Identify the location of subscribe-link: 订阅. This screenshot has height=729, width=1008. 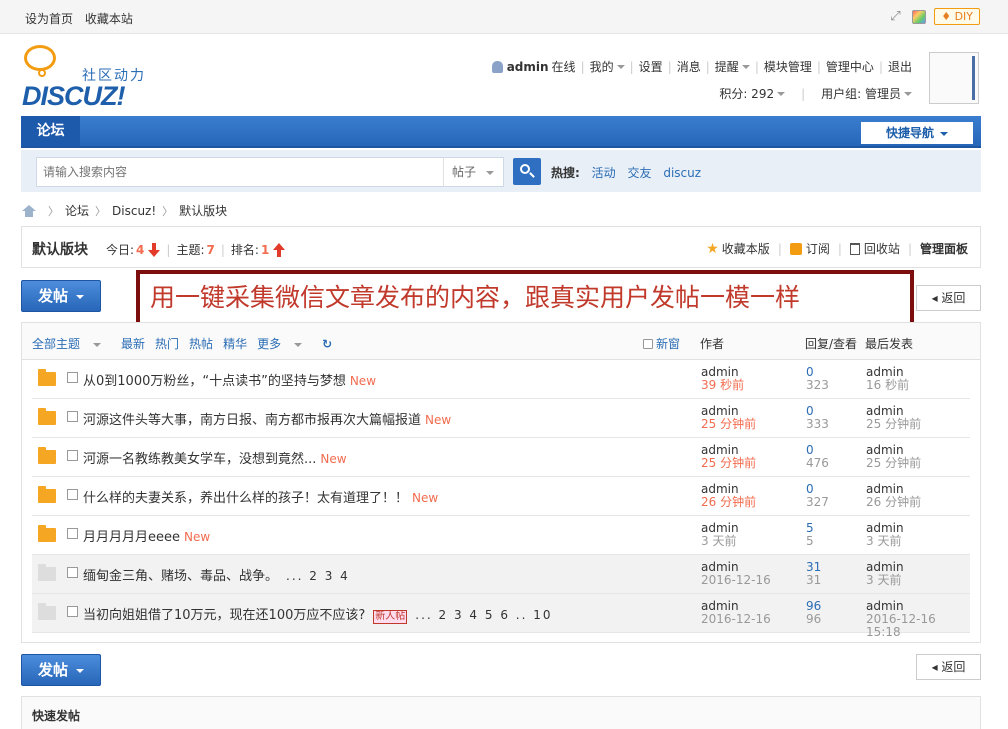
(818, 248).